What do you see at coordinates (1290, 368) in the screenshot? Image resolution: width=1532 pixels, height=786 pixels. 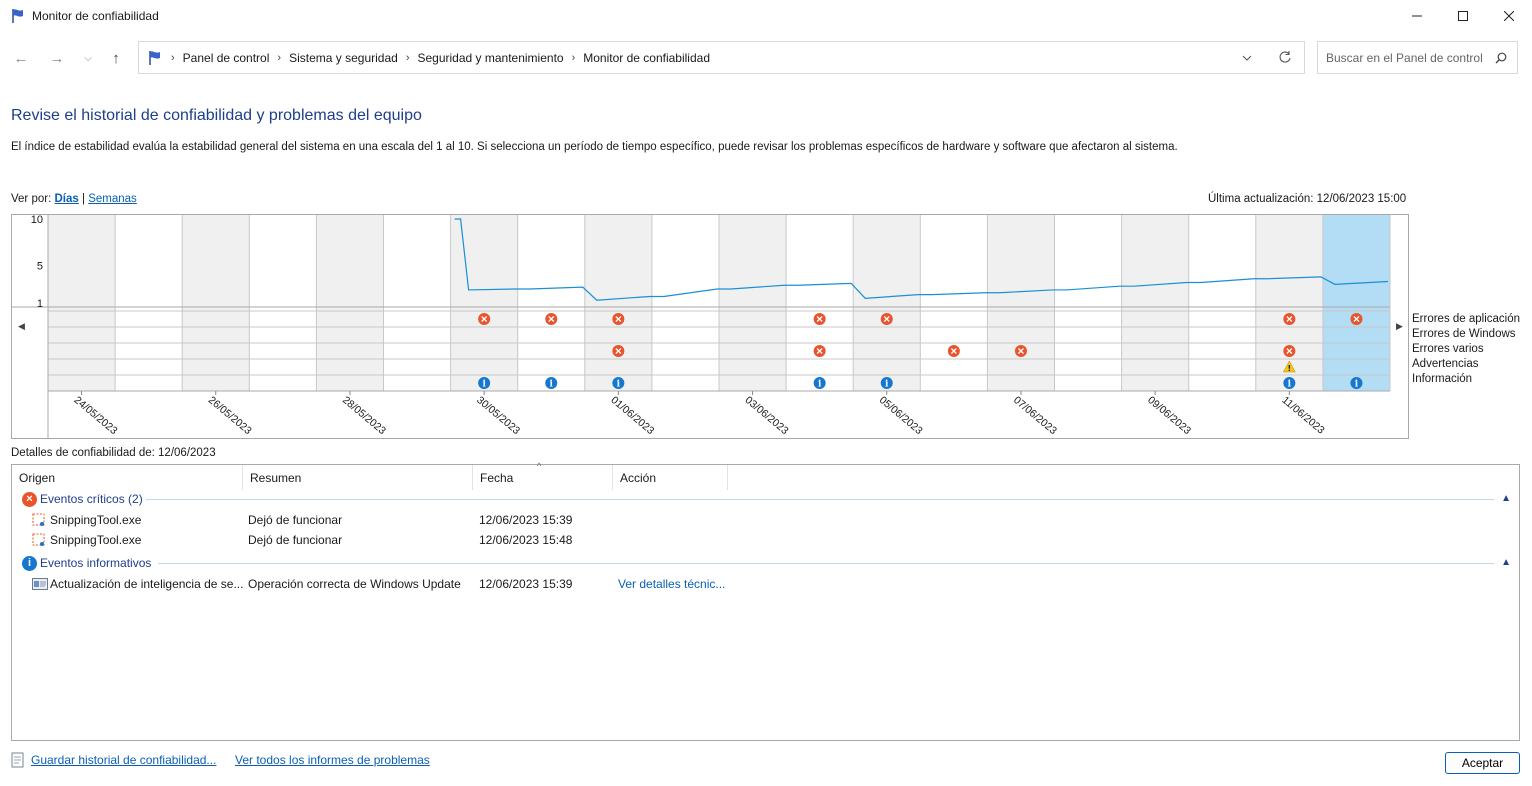 I see `warning-mark: !` at bounding box center [1290, 368].